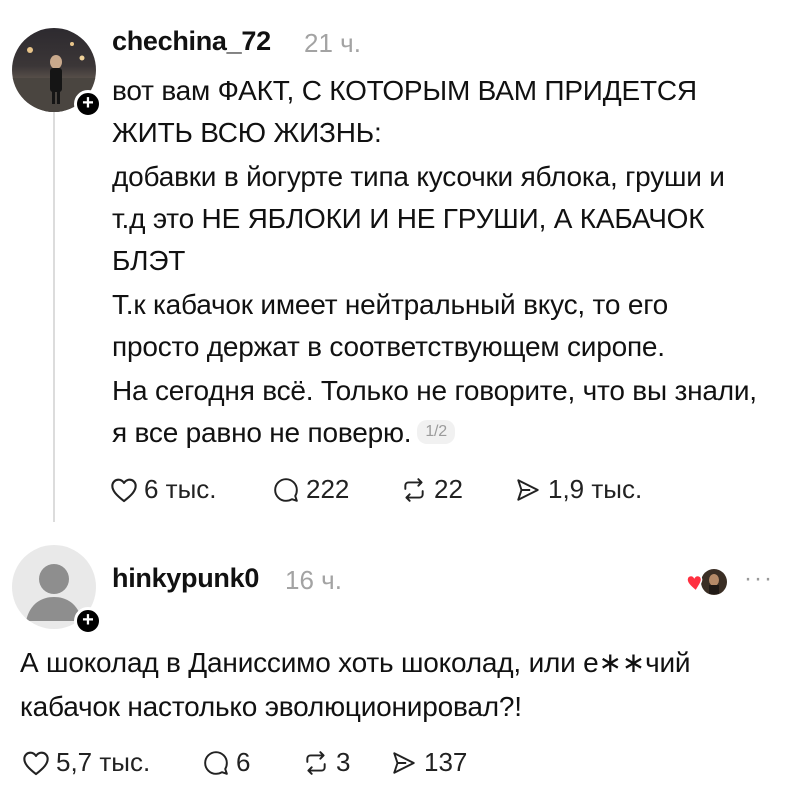 This screenshot has width=796, height=800. I want to click on repost-count: 3, so click(343, 762).